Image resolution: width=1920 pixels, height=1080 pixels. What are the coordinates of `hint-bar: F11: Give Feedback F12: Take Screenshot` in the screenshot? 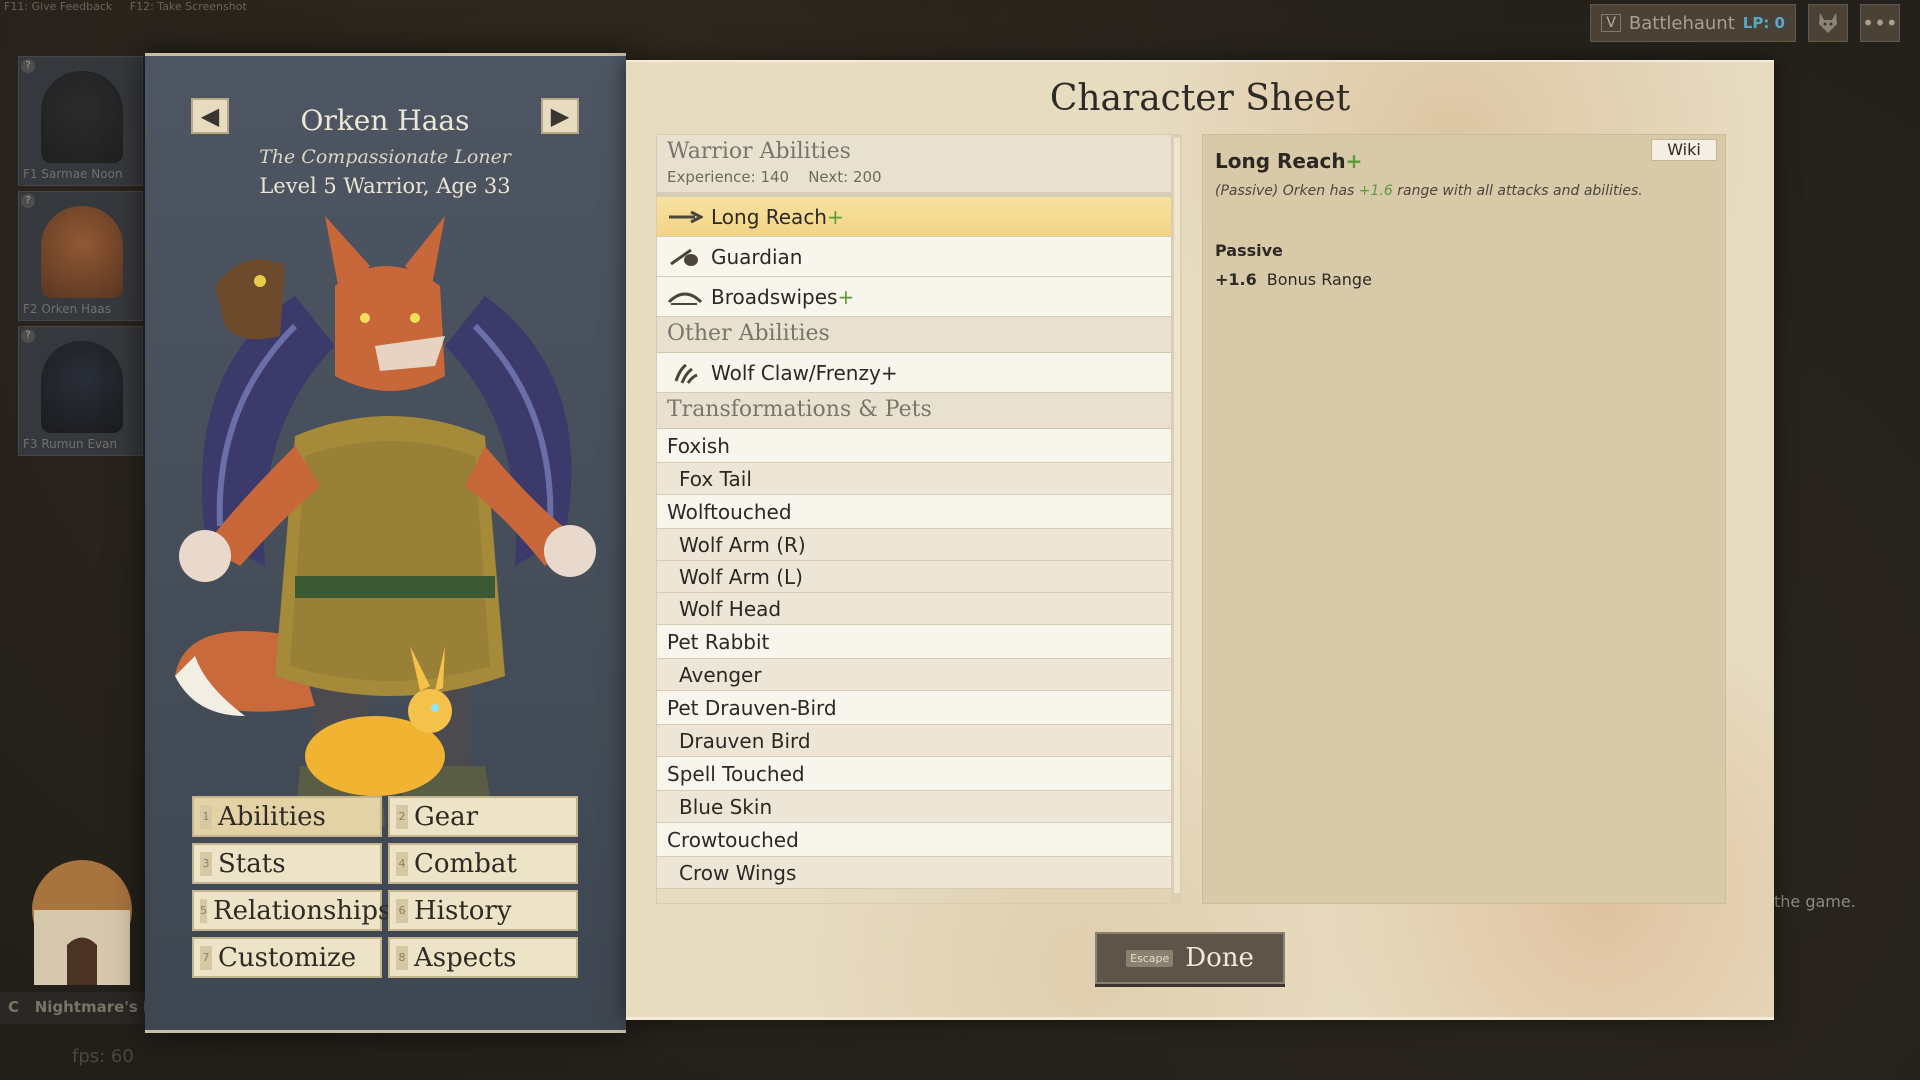 It's located at (132, 6).